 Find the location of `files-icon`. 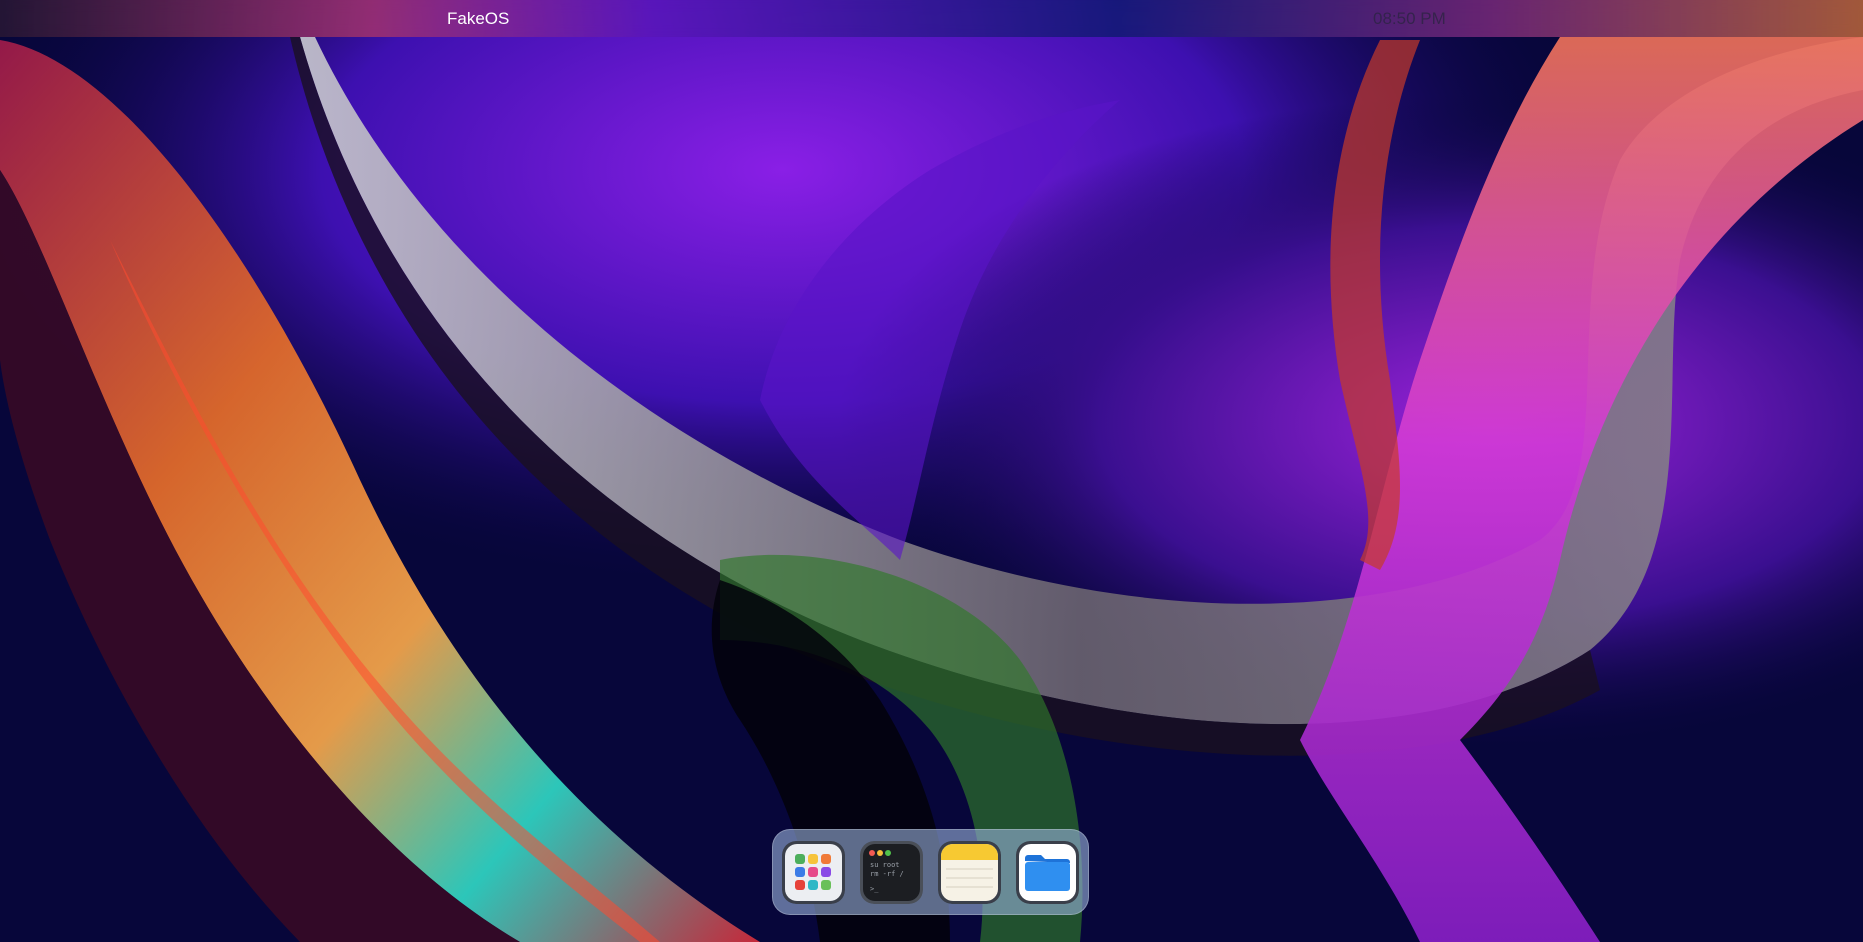

files-icon is located at coordinates (1047, 872).